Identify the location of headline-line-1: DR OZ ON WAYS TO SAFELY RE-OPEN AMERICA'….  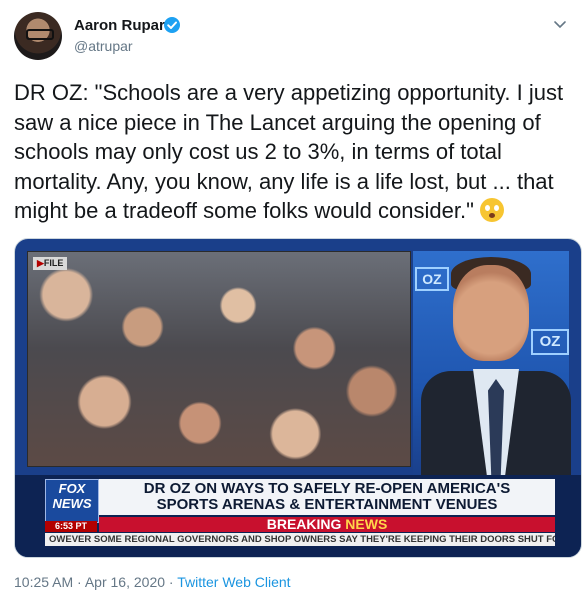
(327, 488).